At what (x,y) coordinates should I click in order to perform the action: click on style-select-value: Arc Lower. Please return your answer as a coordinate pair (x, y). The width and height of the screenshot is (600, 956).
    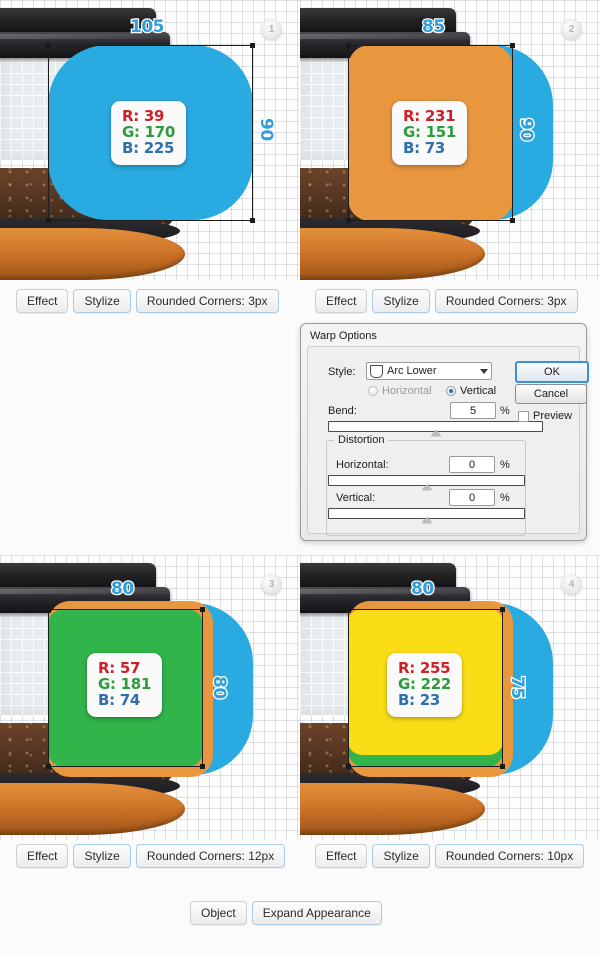
    Looking at the image, I should click on (412, 371).